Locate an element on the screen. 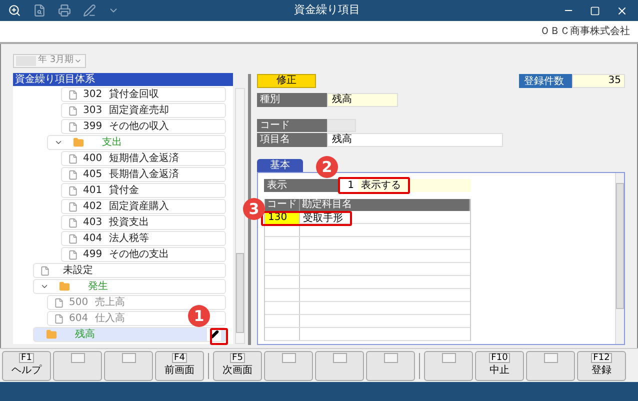 The width and height of the screenshot is (638, 401). zoom-in-icon is located at coordinates (14, 10).